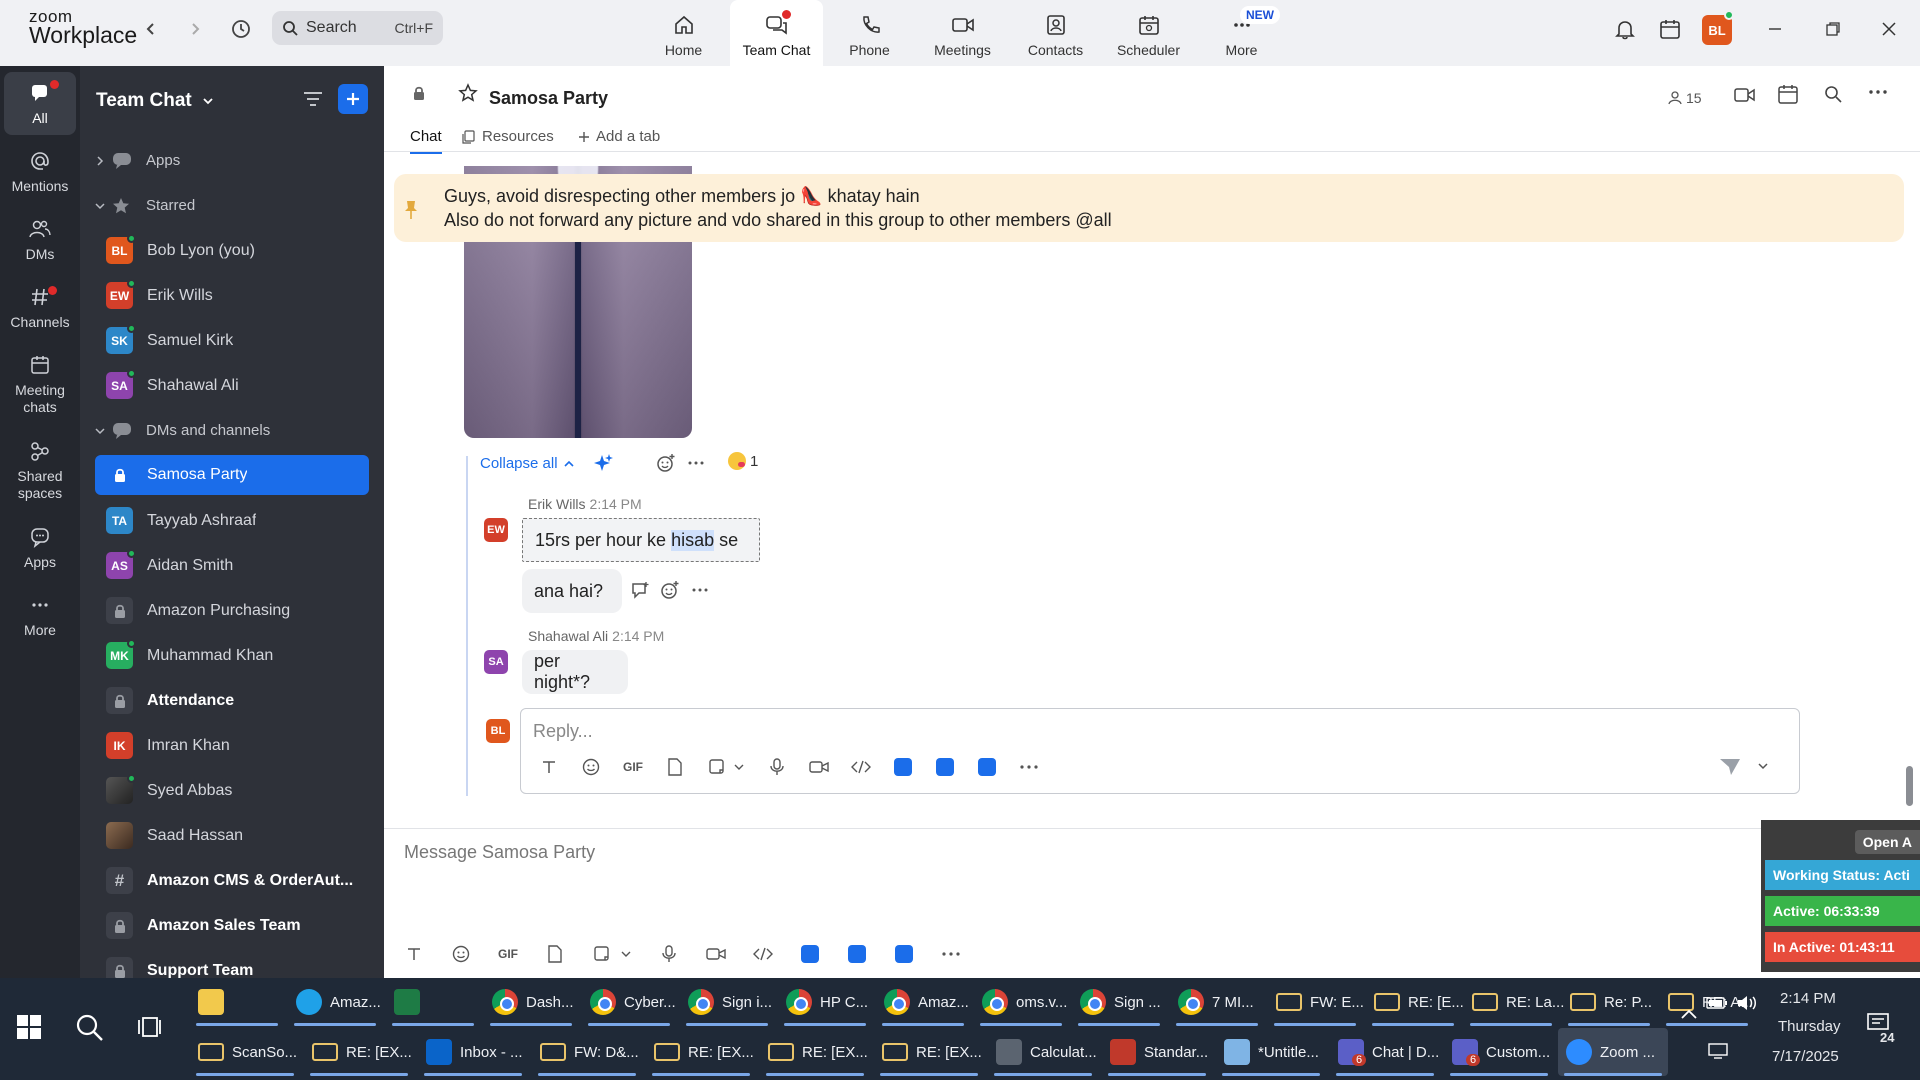 The height and width of the screenshot is (1080, 1920). I want to click on star-button, so click(468, 93).